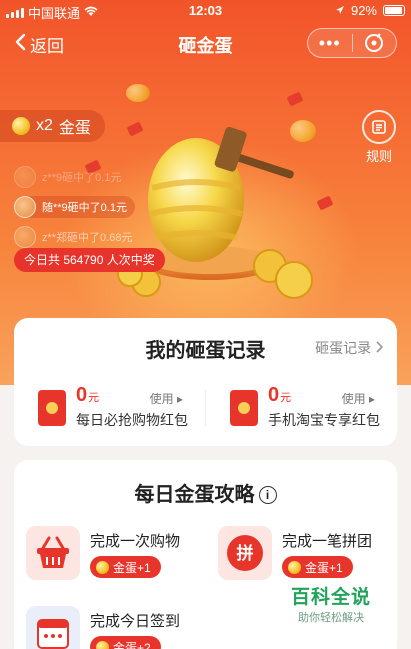 The height and width of the screenshot is (649, 411). Describe the element at coordinates (135, 621) in the screenshot. I see `task-name: 完成今日签到` at that location.